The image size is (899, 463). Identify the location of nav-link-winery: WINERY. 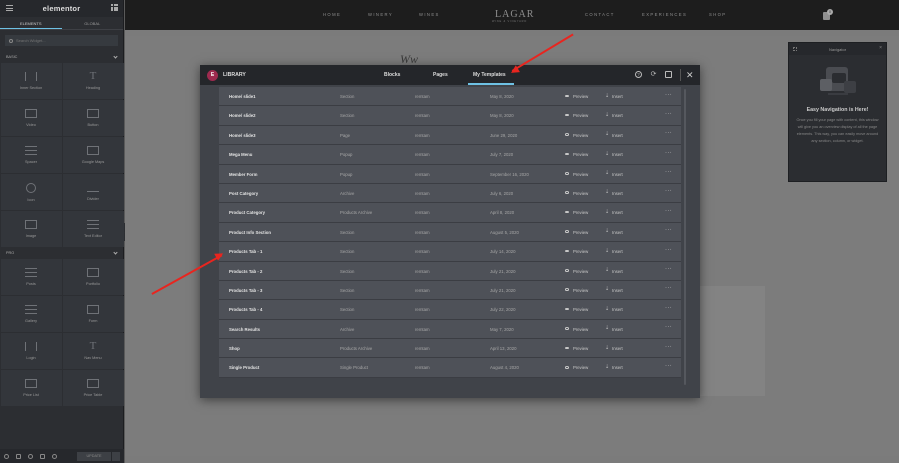
(380, 14).